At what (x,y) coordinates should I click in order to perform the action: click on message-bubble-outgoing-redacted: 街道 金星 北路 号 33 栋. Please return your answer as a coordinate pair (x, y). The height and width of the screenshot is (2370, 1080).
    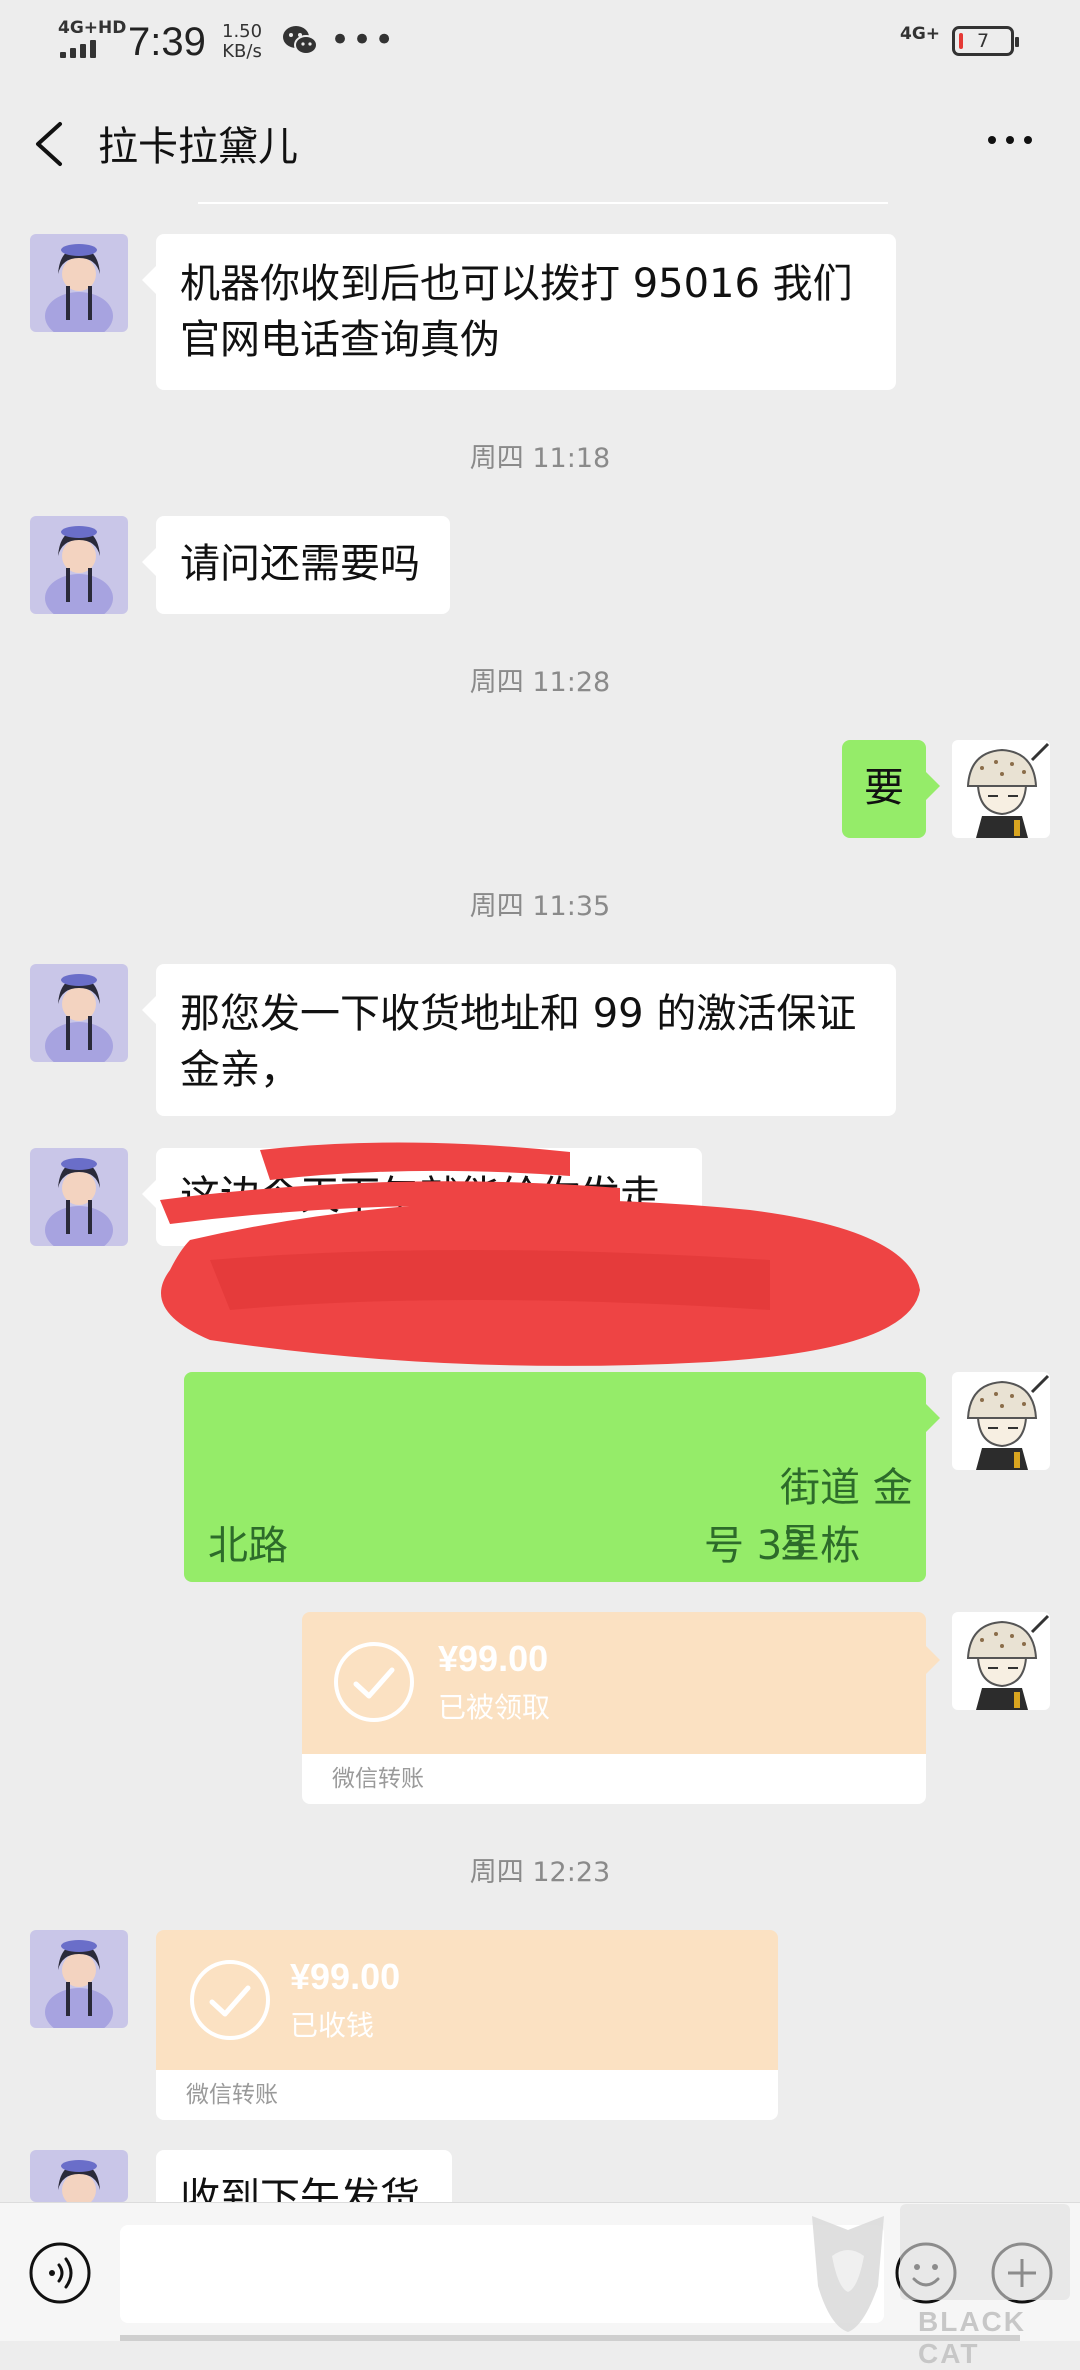
    Looking at the image, I should click on (562, 1477).